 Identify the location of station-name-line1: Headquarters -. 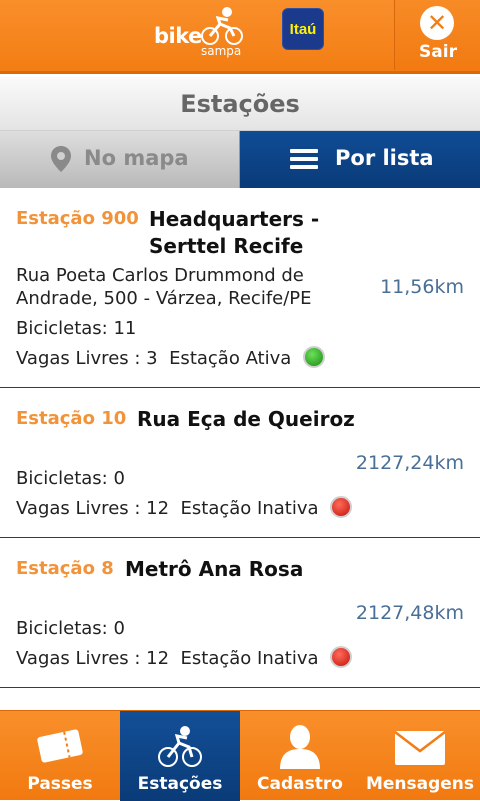
(234, 219).